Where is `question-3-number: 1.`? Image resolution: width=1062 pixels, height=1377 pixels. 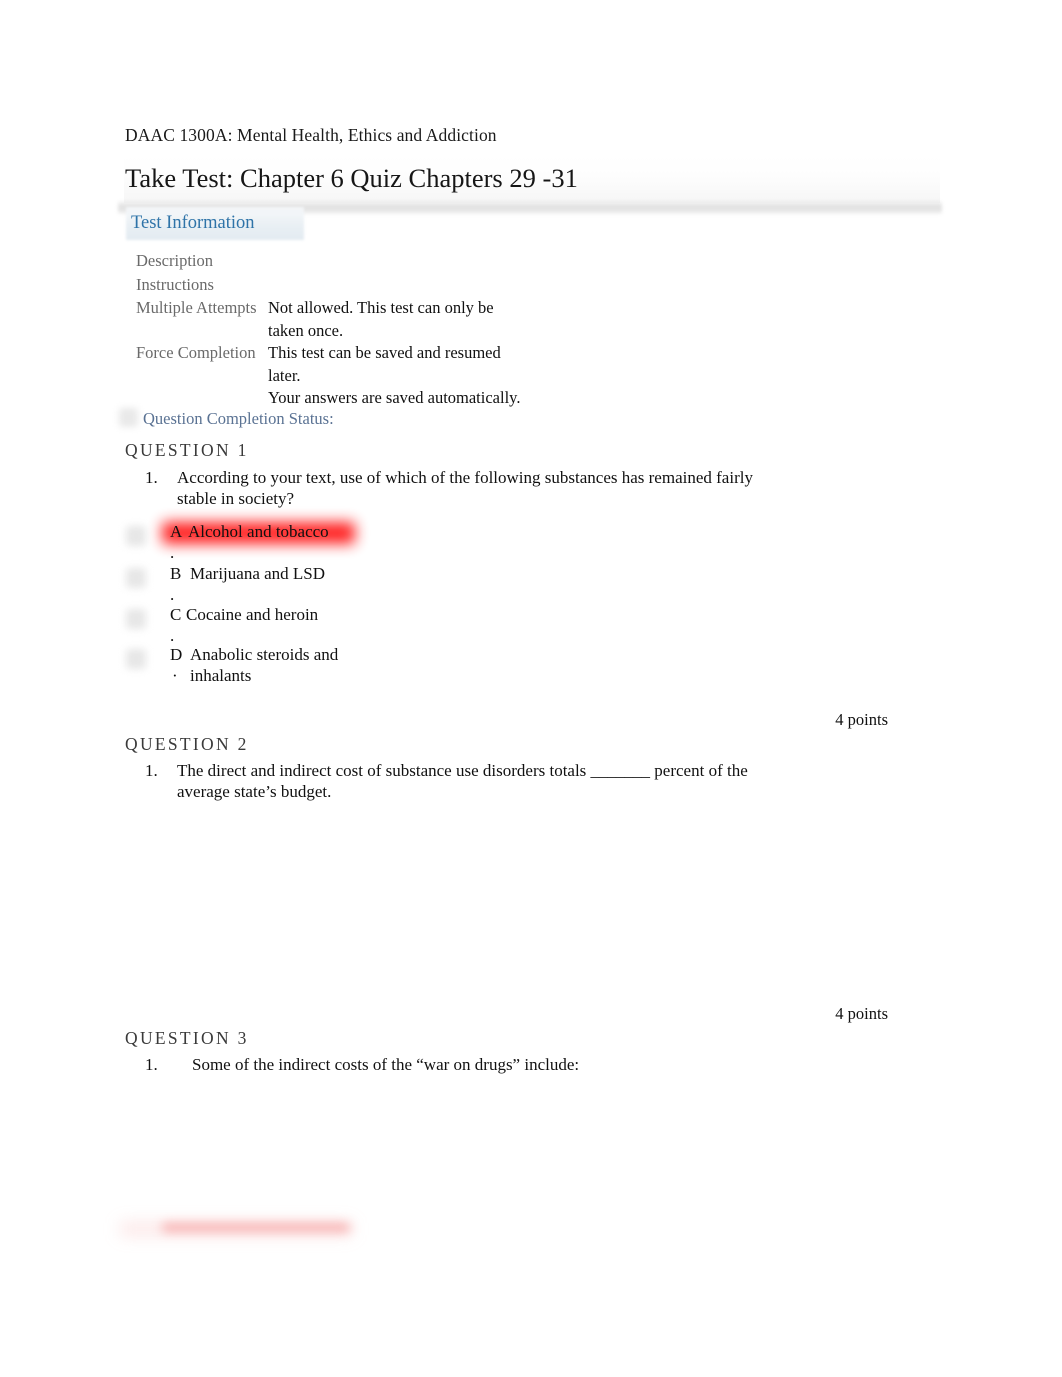
question-3-number: 1. is located at coordinates (151, 1064).